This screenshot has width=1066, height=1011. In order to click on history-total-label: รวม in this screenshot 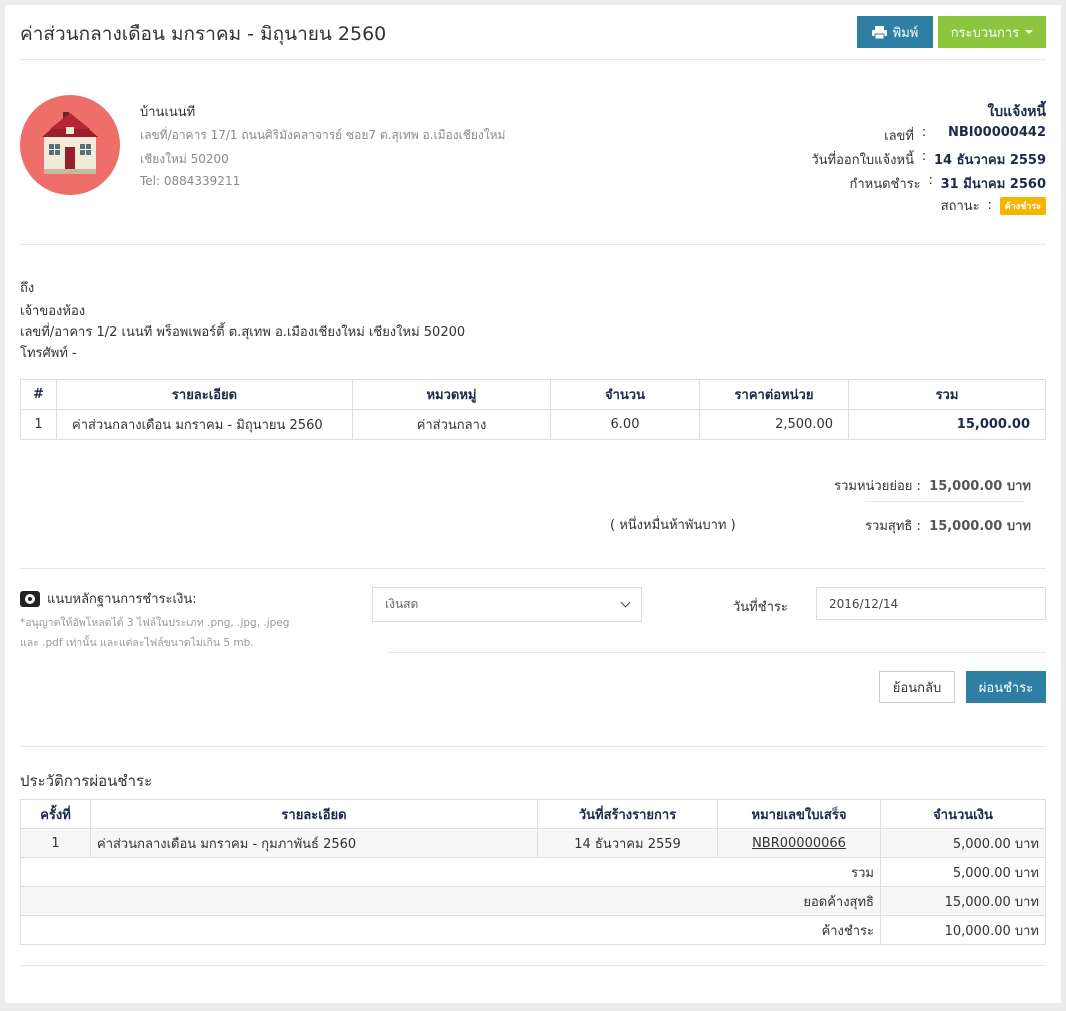, I will do `click(450, 872)`.